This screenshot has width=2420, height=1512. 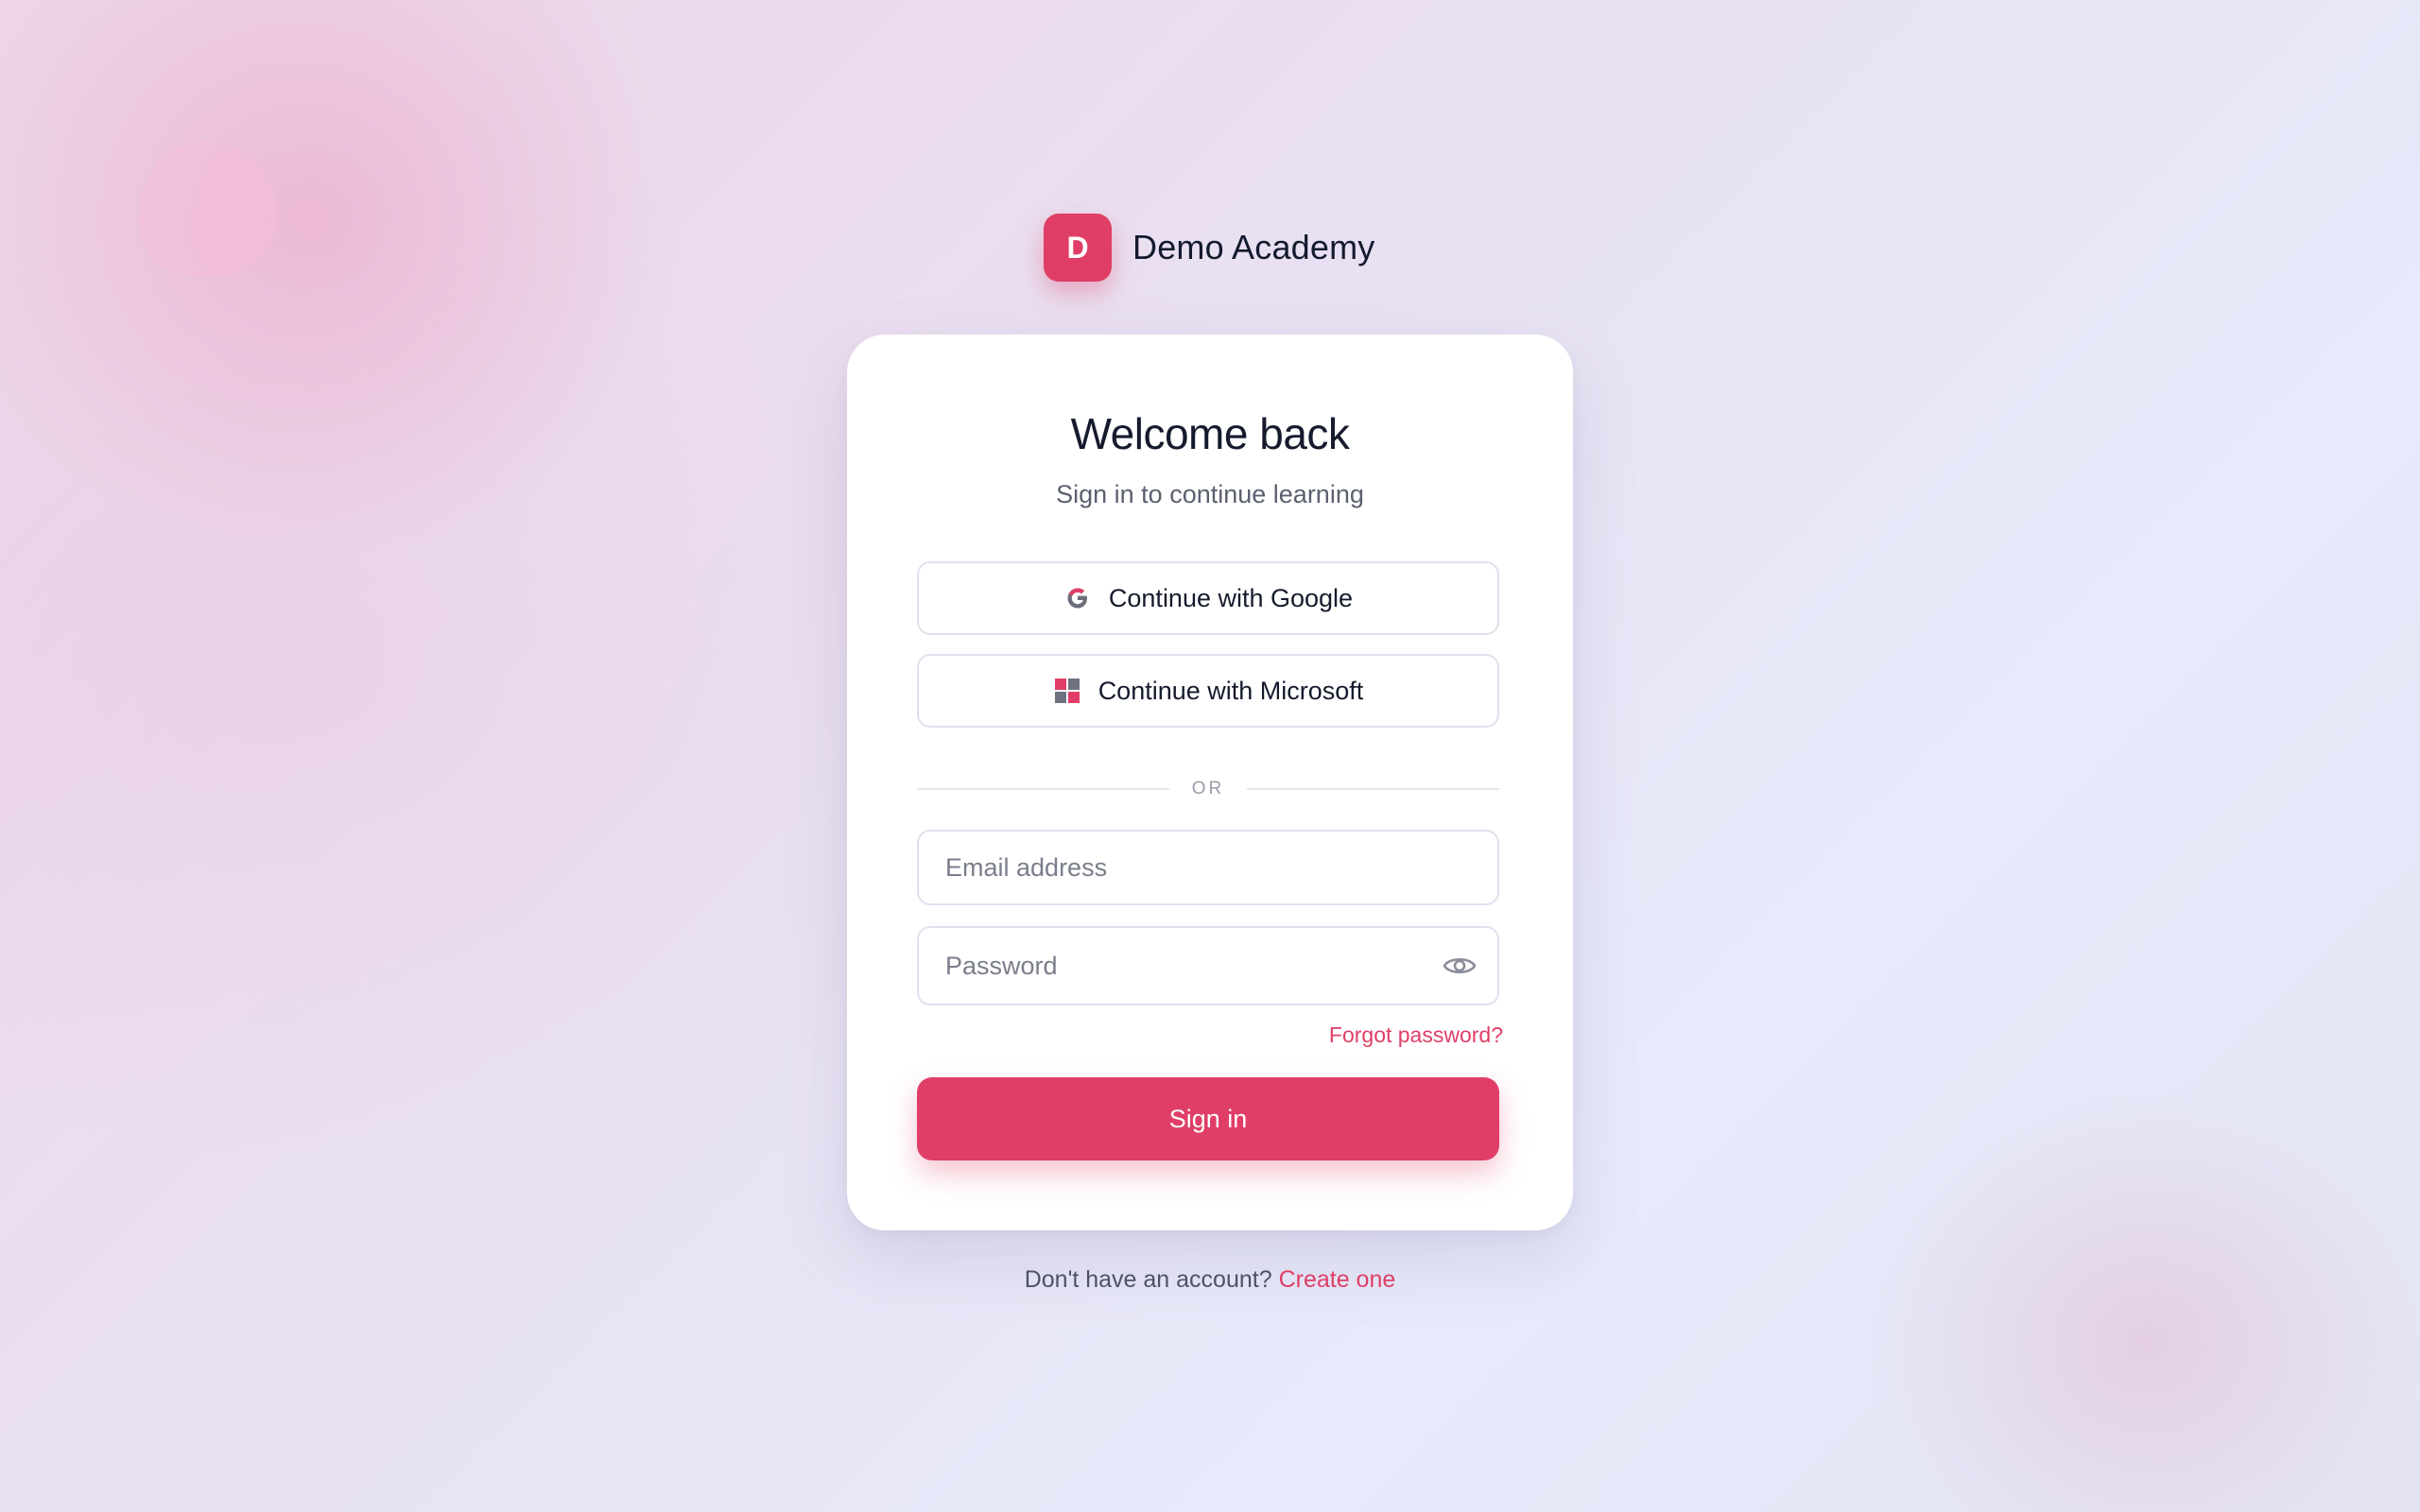 I want to click on forgot-password-link: Forgot password?, so click(x=1416, y=1035).